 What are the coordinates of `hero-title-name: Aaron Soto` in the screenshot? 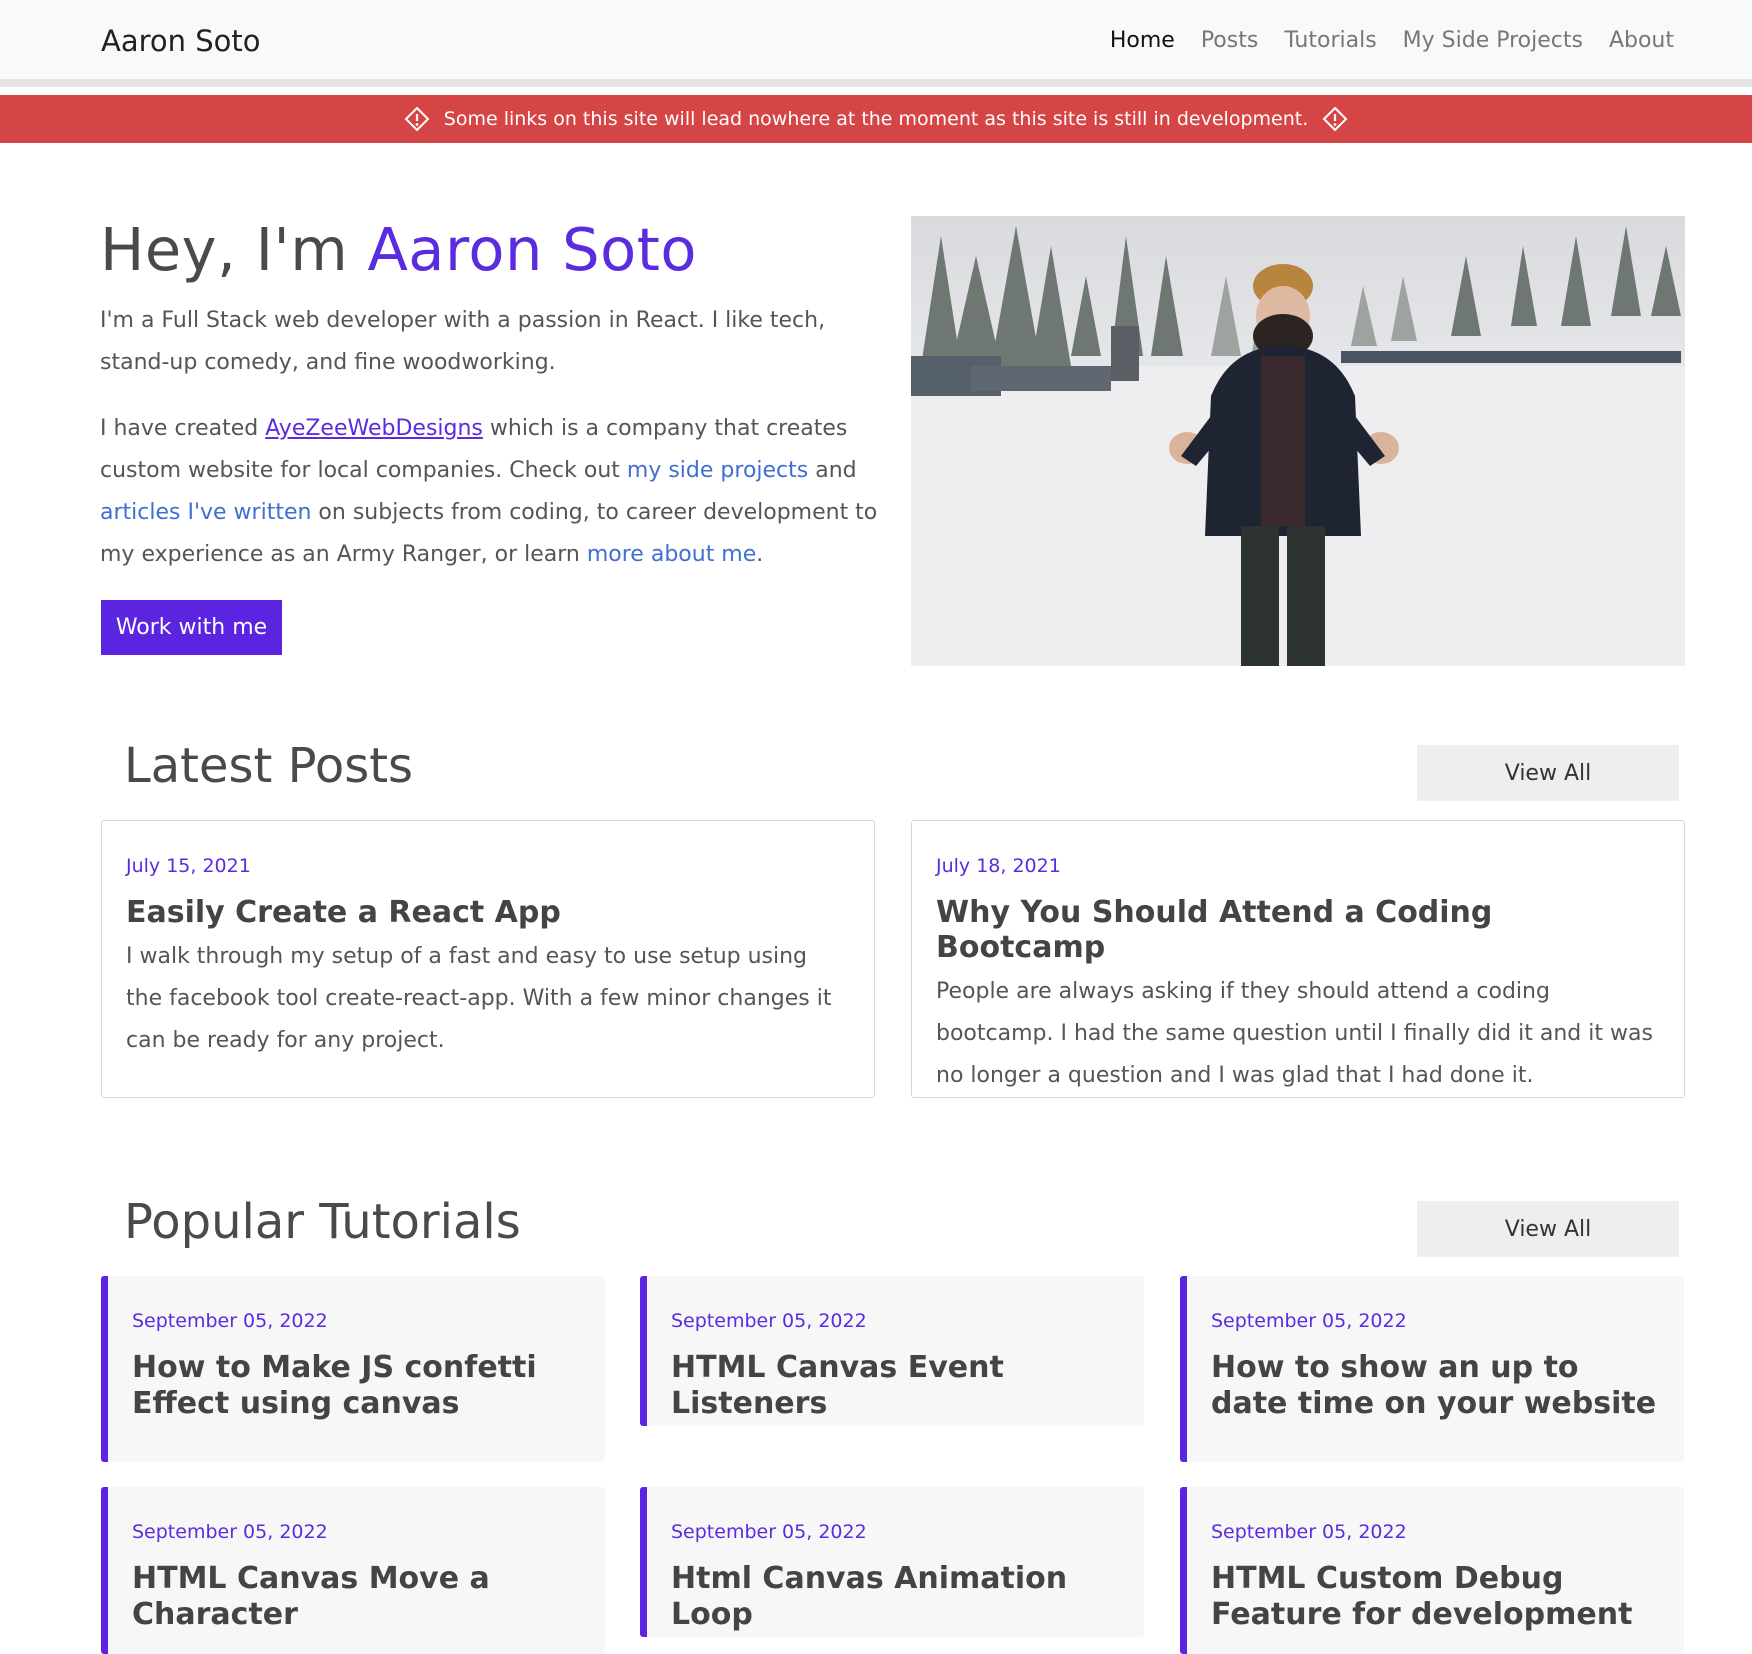 It's located at (532, 249).